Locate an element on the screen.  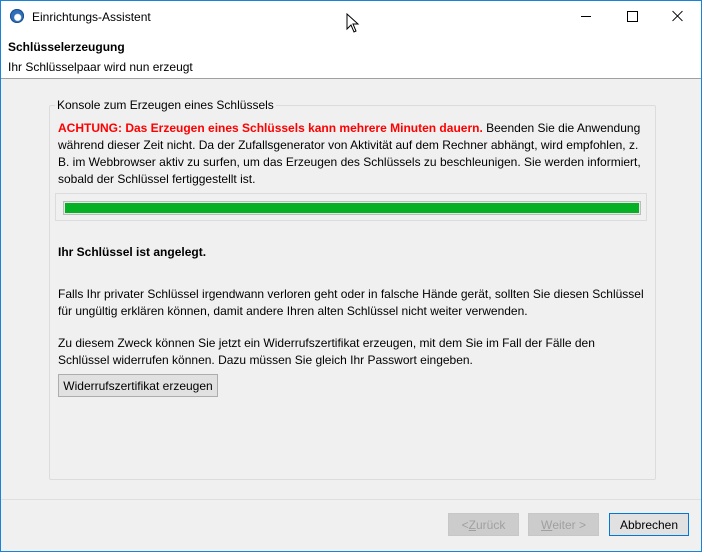
close-icon is located at coordinates (678, 16).